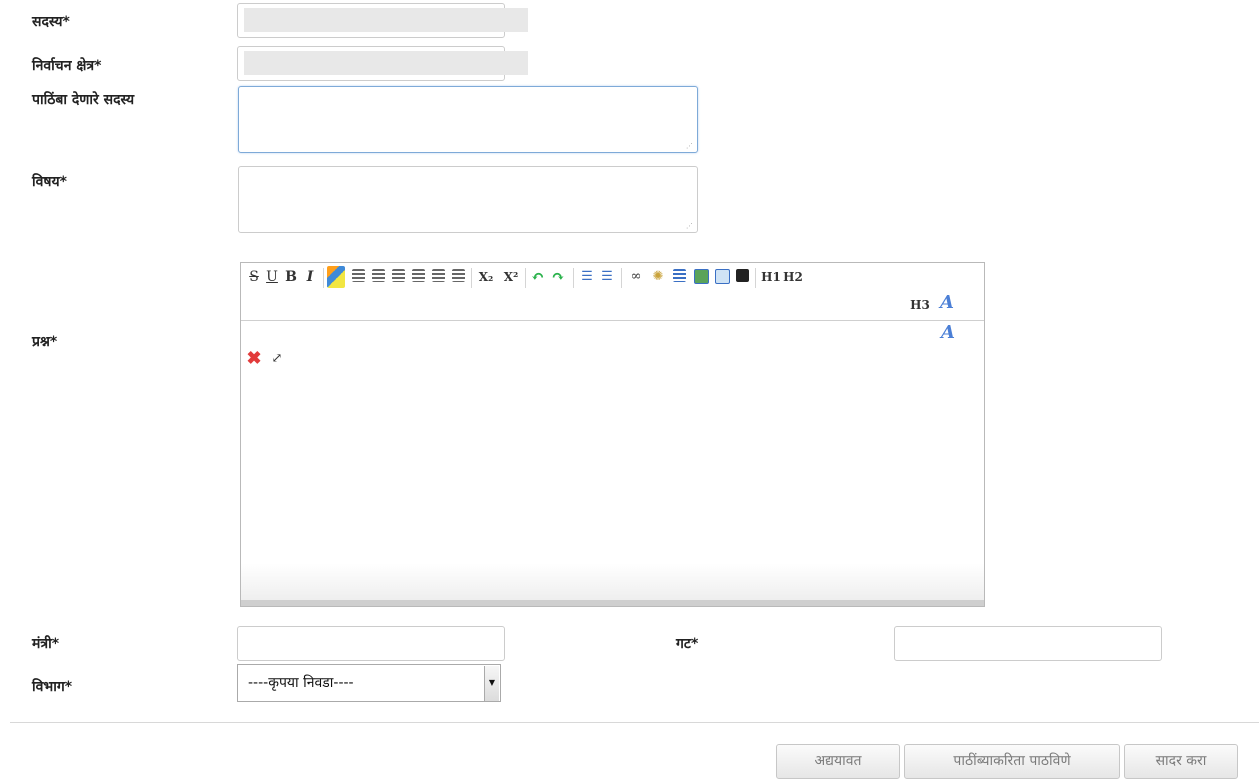 This screenshot has width=1259, height=781. I want to click on constituency-value, so click(386, 63).